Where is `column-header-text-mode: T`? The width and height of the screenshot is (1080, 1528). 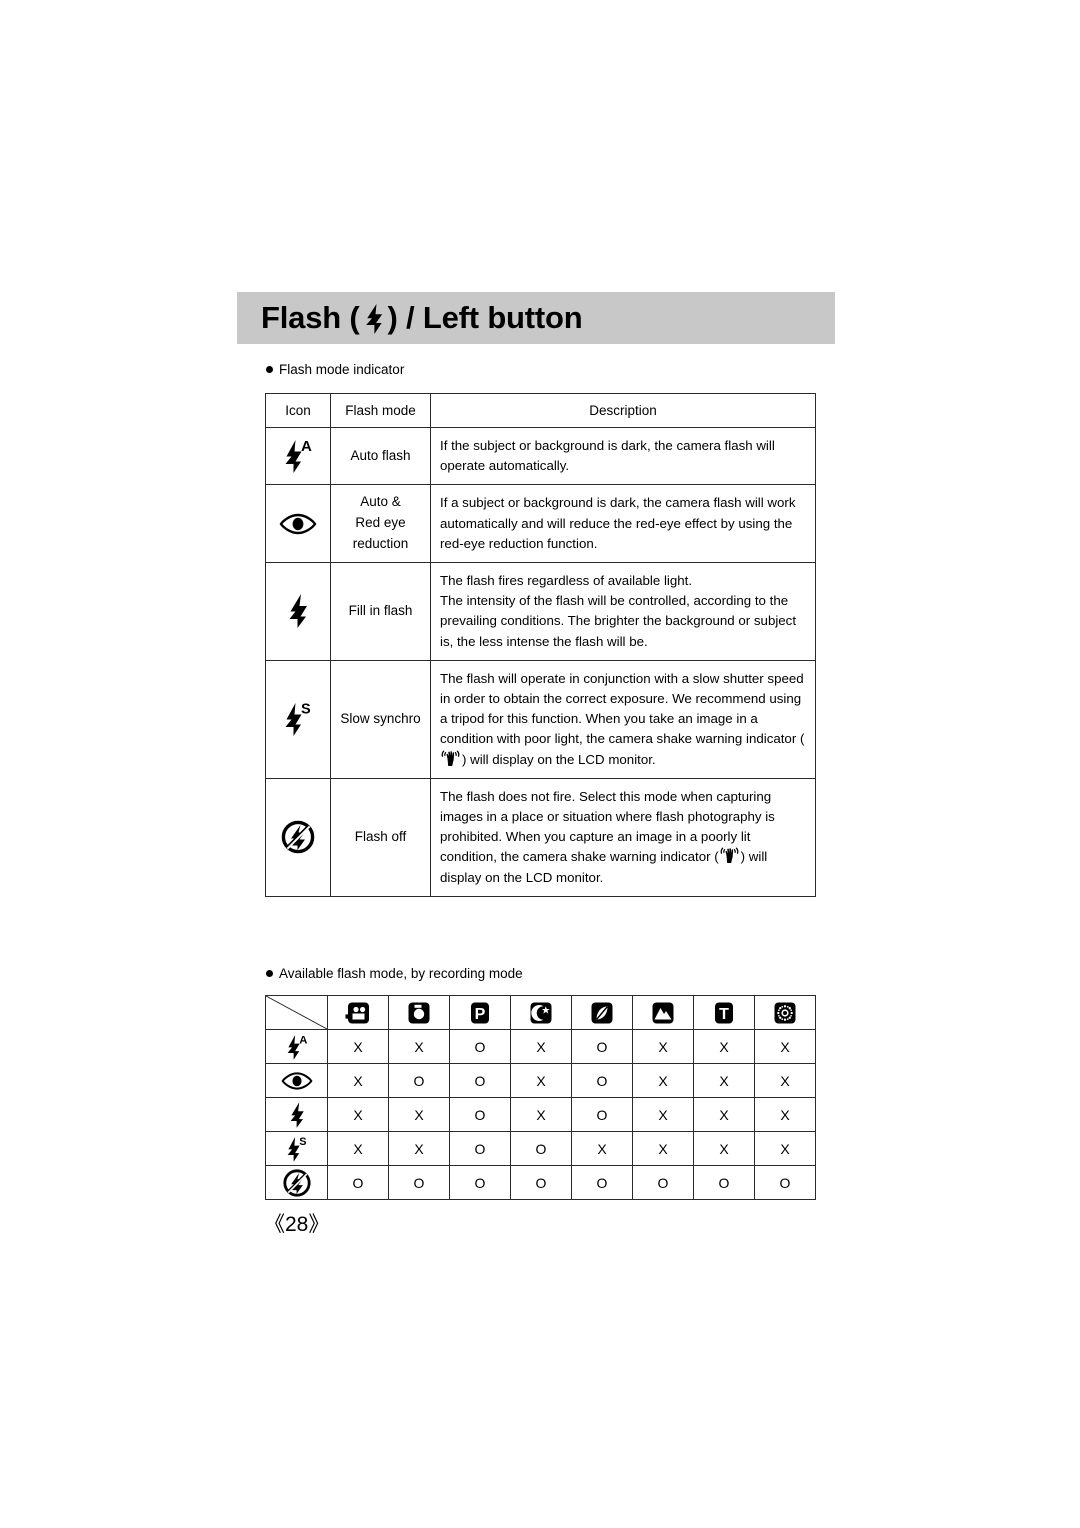 column-header-text-mode: T is located at coordinates (724, 1012).